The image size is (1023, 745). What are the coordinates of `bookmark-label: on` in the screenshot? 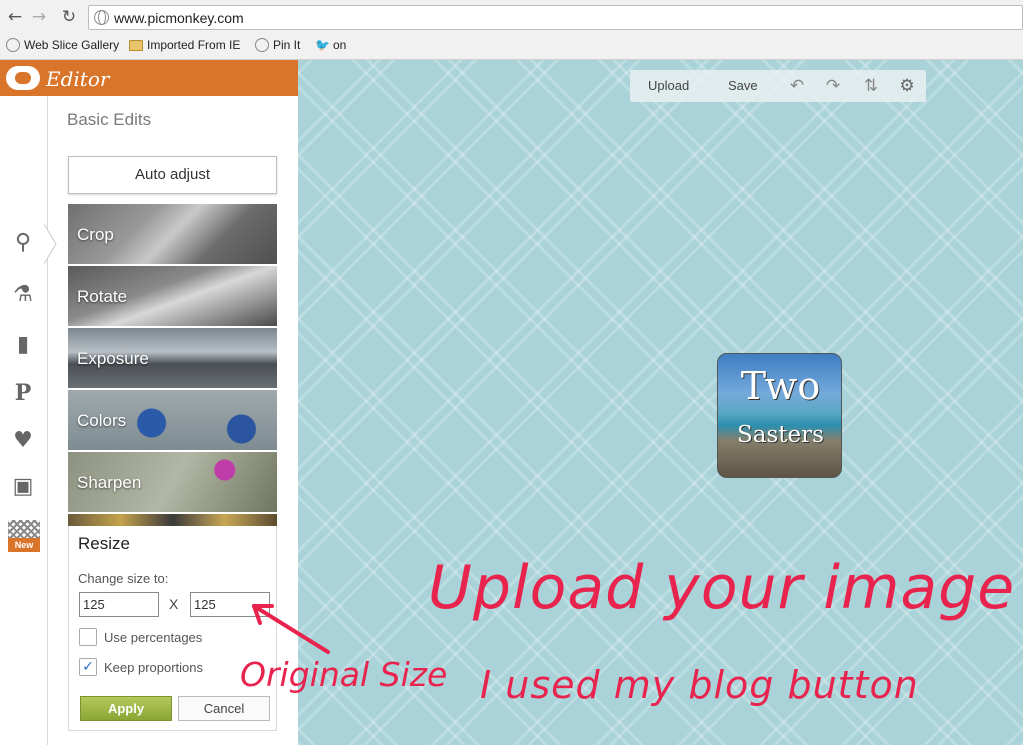 It's located at (340, 45).